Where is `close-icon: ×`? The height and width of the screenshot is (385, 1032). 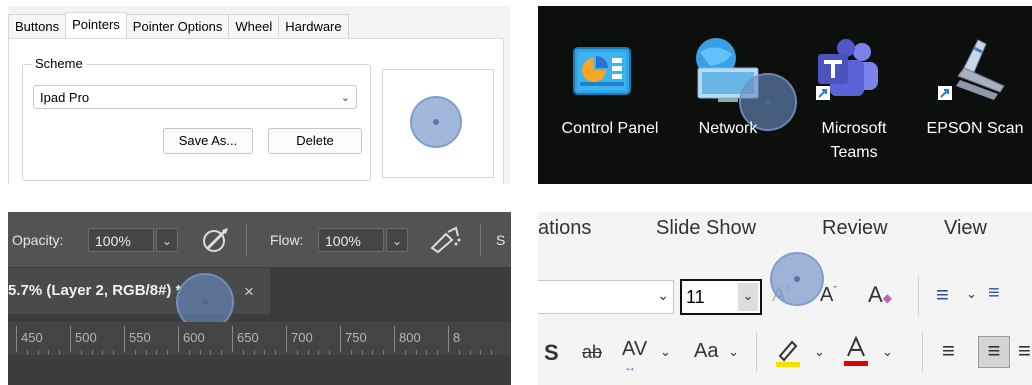 close-icon: × is located at coordinates (249, 292).